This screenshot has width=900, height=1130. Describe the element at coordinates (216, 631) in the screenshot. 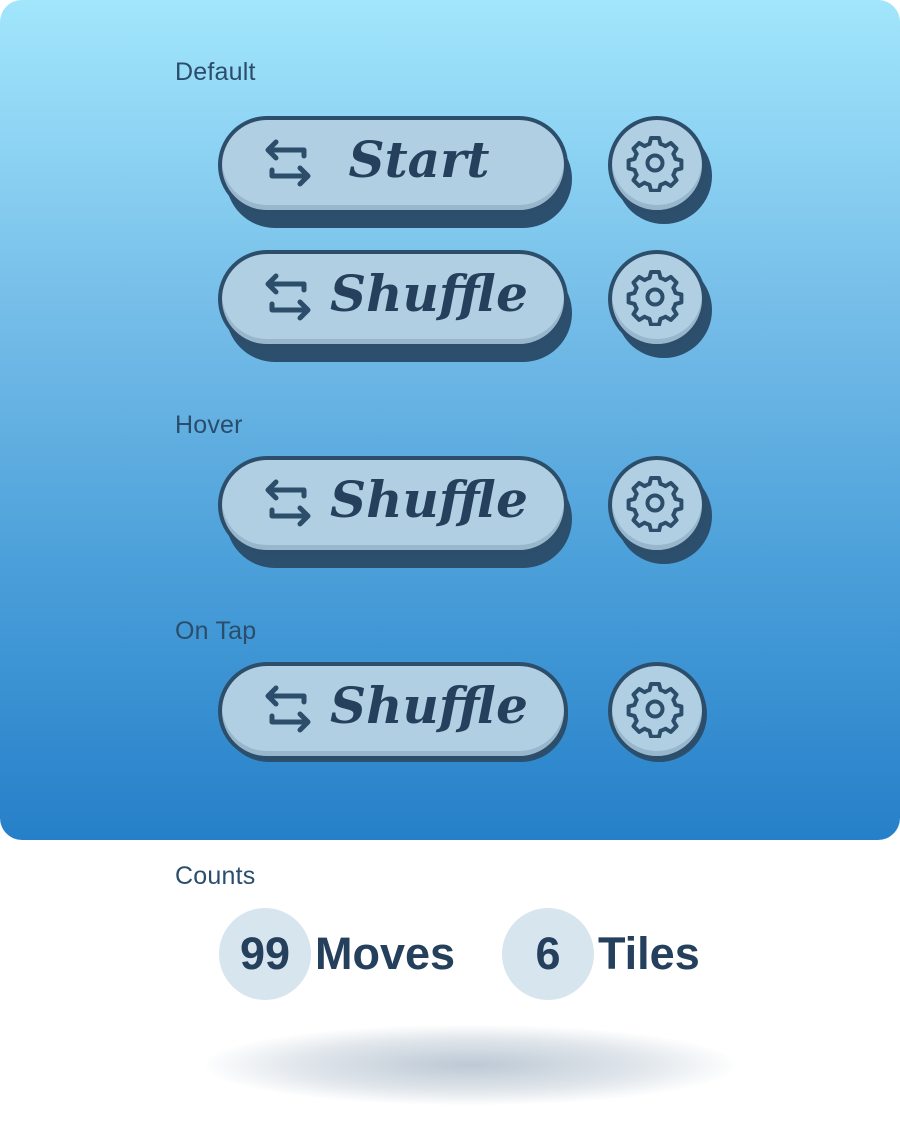

I see `section-label-on-tap: On Tap` at that location.